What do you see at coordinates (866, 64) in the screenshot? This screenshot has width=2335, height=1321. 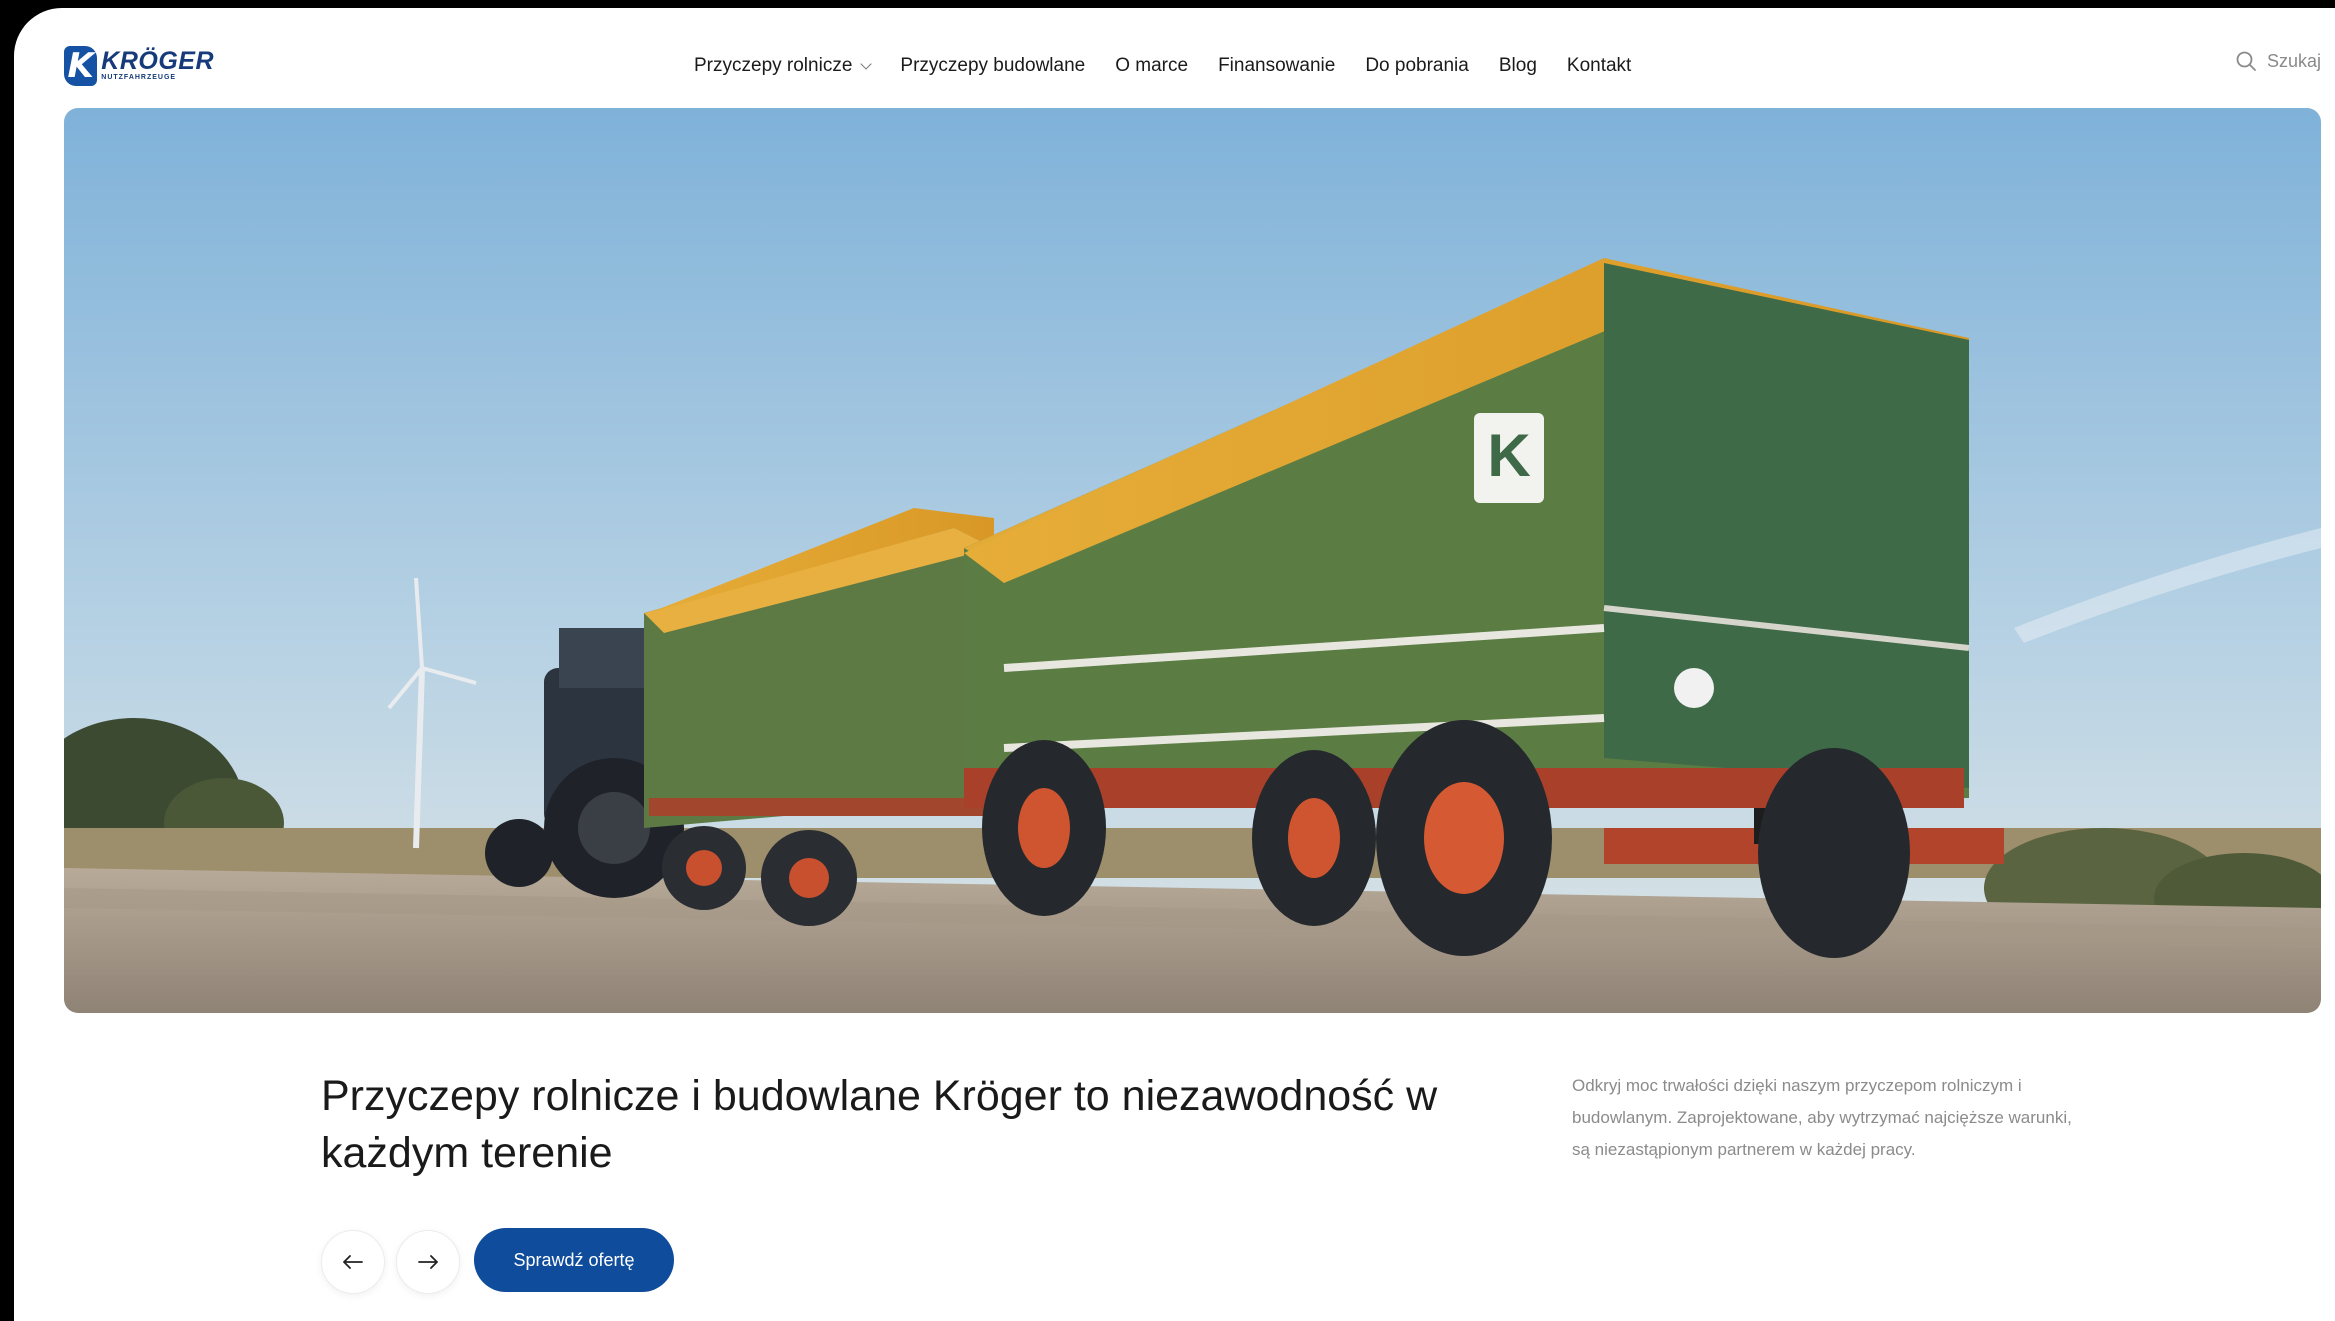 I see `chevron-down-icon` at bounding box center [866, 64].